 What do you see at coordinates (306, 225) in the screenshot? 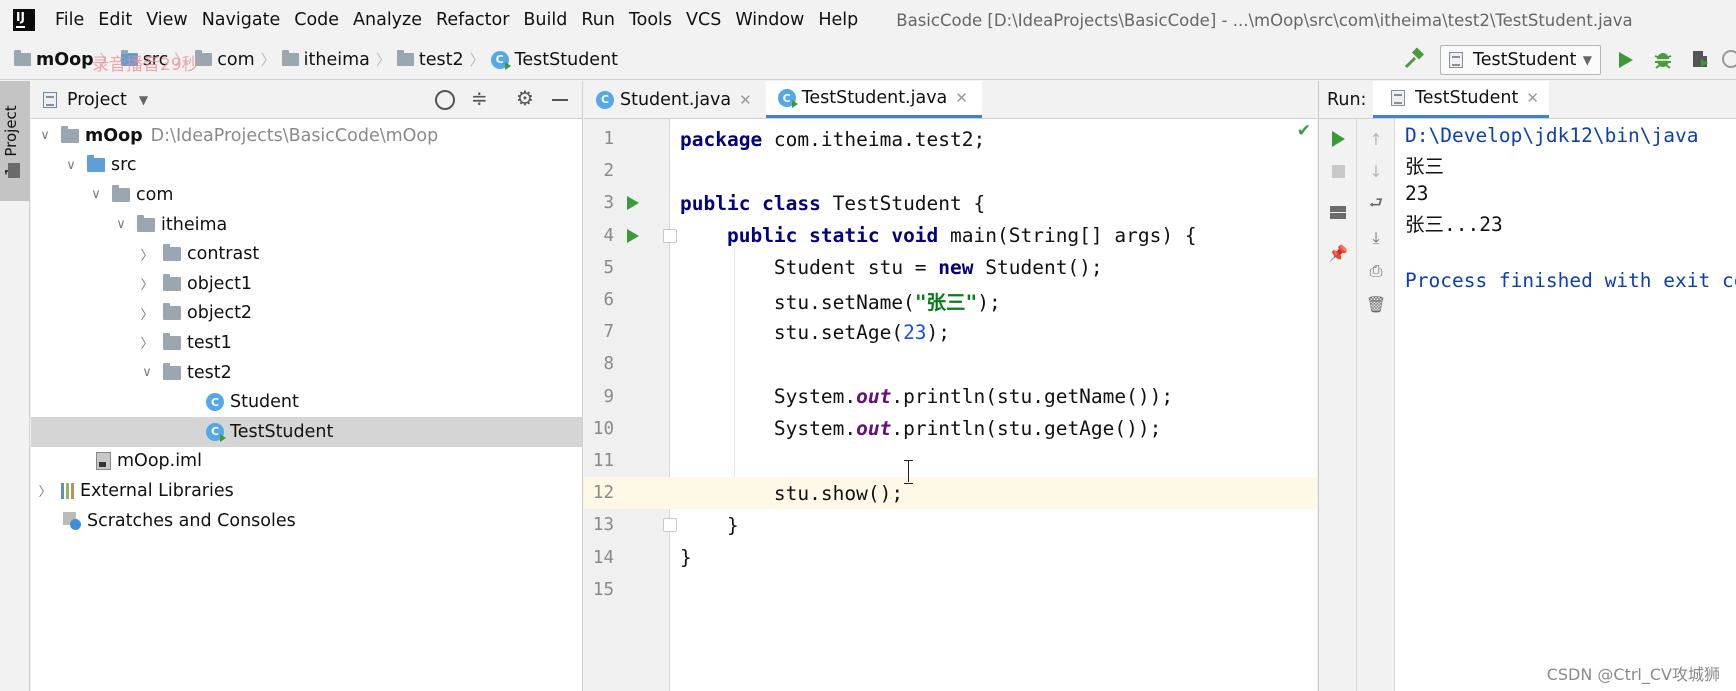
I see `tree-item-itheima: ∨ itheima` at bounding box center [306, 225].